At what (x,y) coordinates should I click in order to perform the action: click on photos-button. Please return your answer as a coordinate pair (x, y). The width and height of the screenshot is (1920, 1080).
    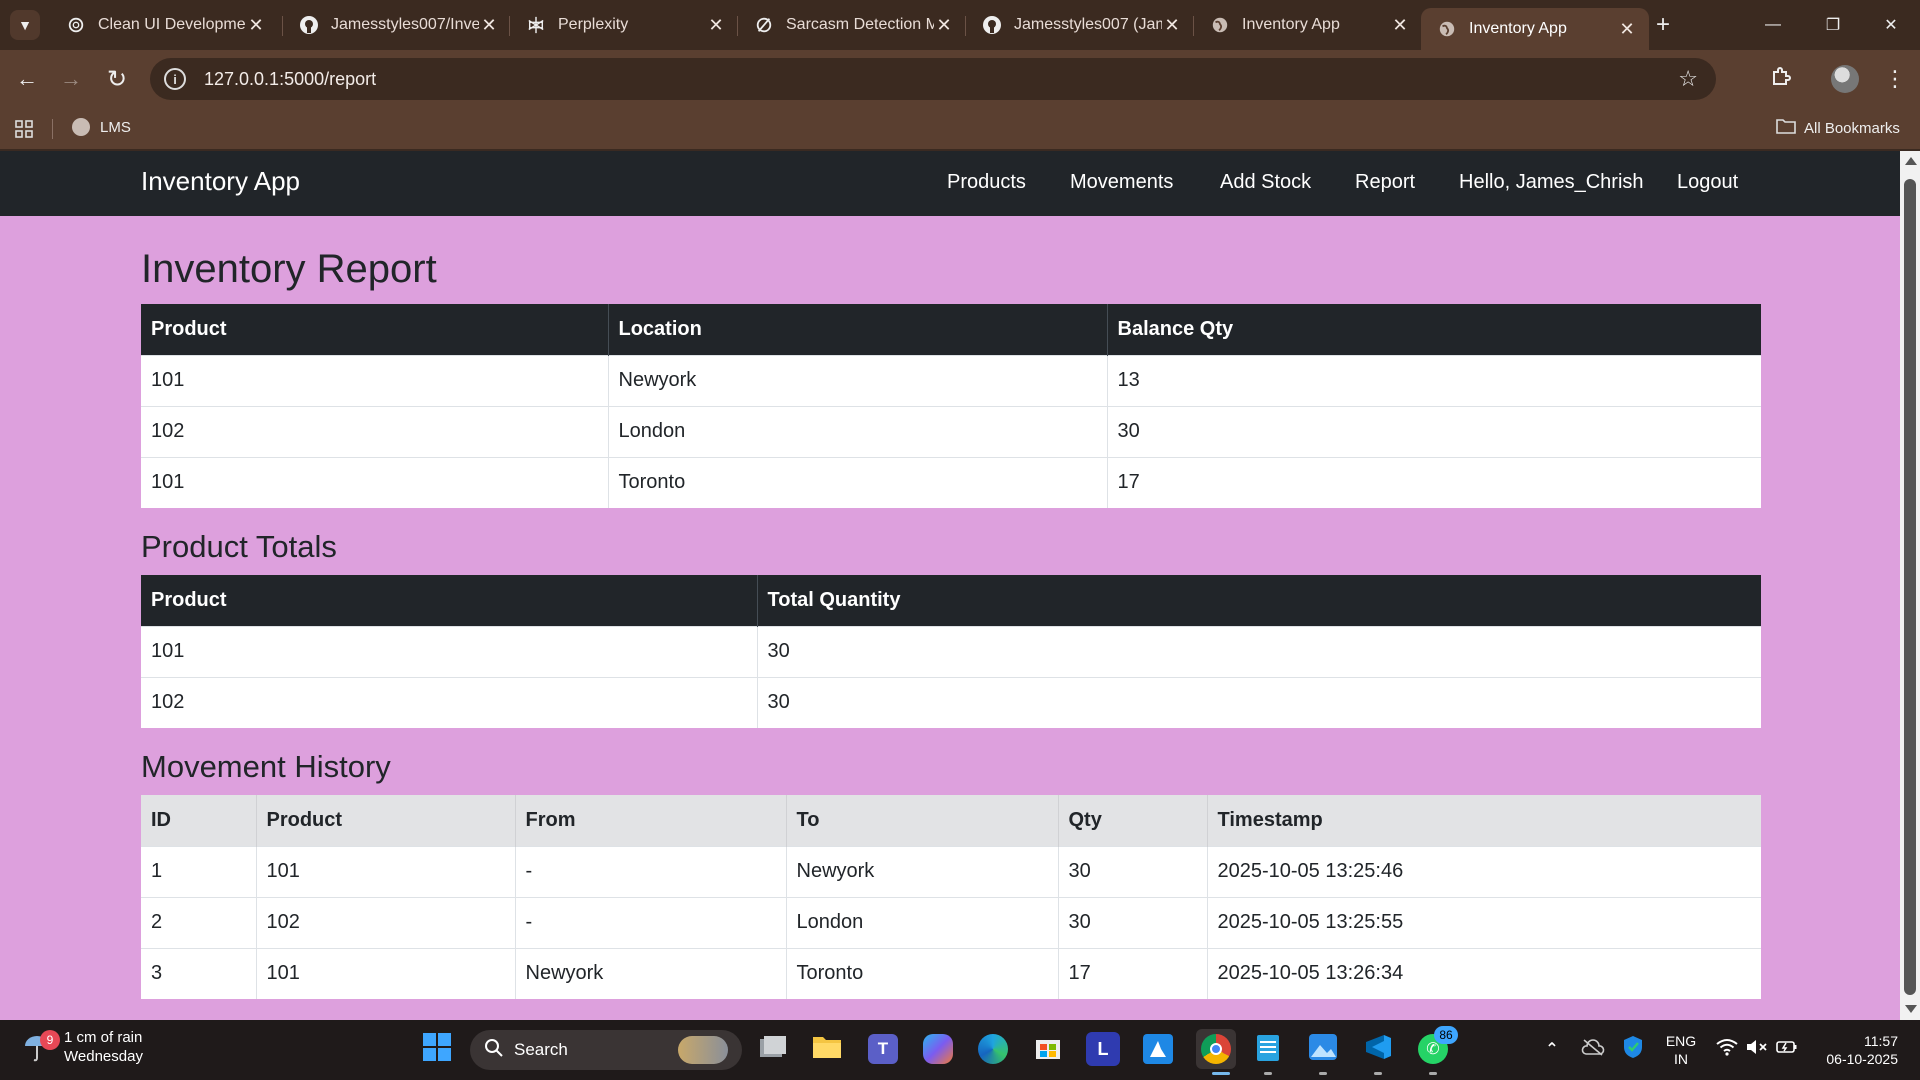
    Looking at the image, I should click on (1323, 1049).